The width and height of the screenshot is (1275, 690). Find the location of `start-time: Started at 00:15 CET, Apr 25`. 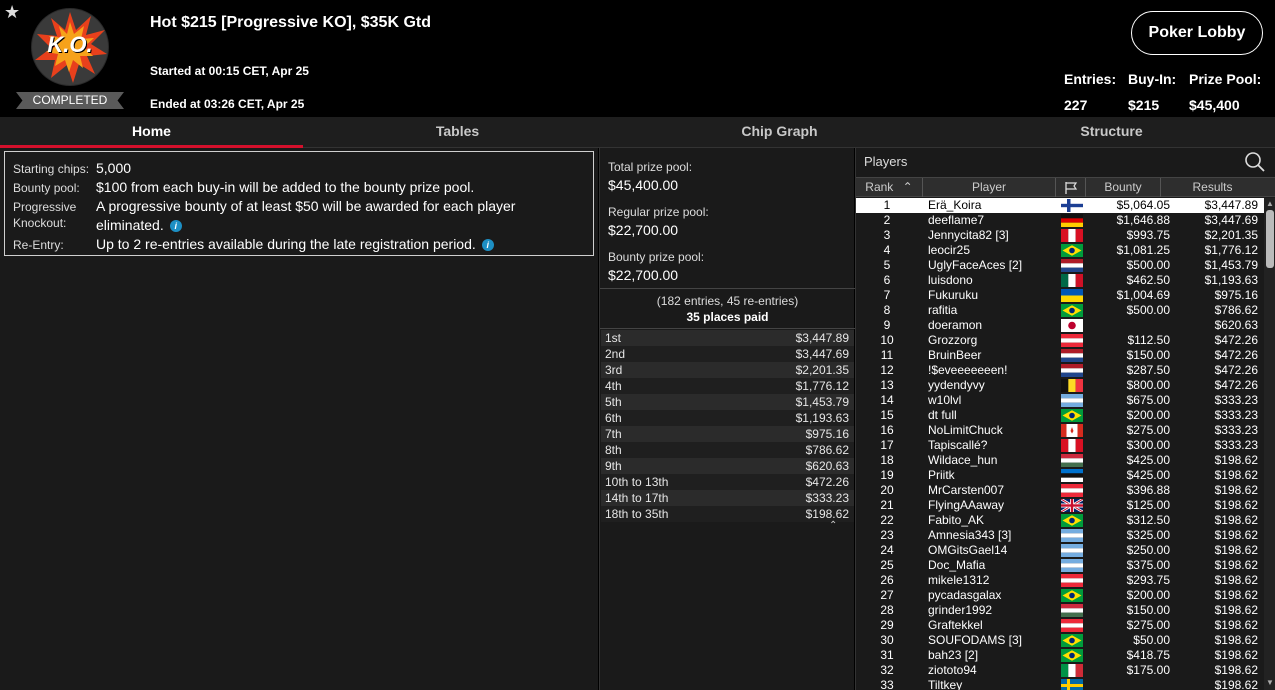

start-time: Started at 00:15 CET, Apr 25 is located at coordinates (229, 71).